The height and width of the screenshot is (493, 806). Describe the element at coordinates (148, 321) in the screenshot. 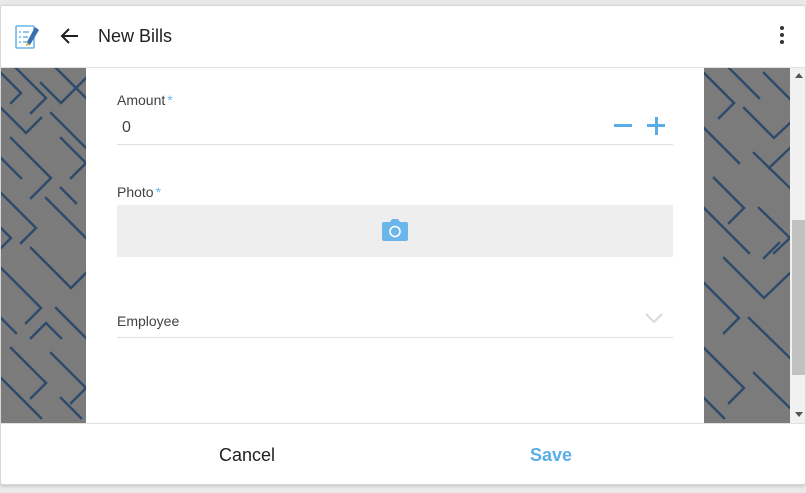

I see `employee-label: Employee` at that location.